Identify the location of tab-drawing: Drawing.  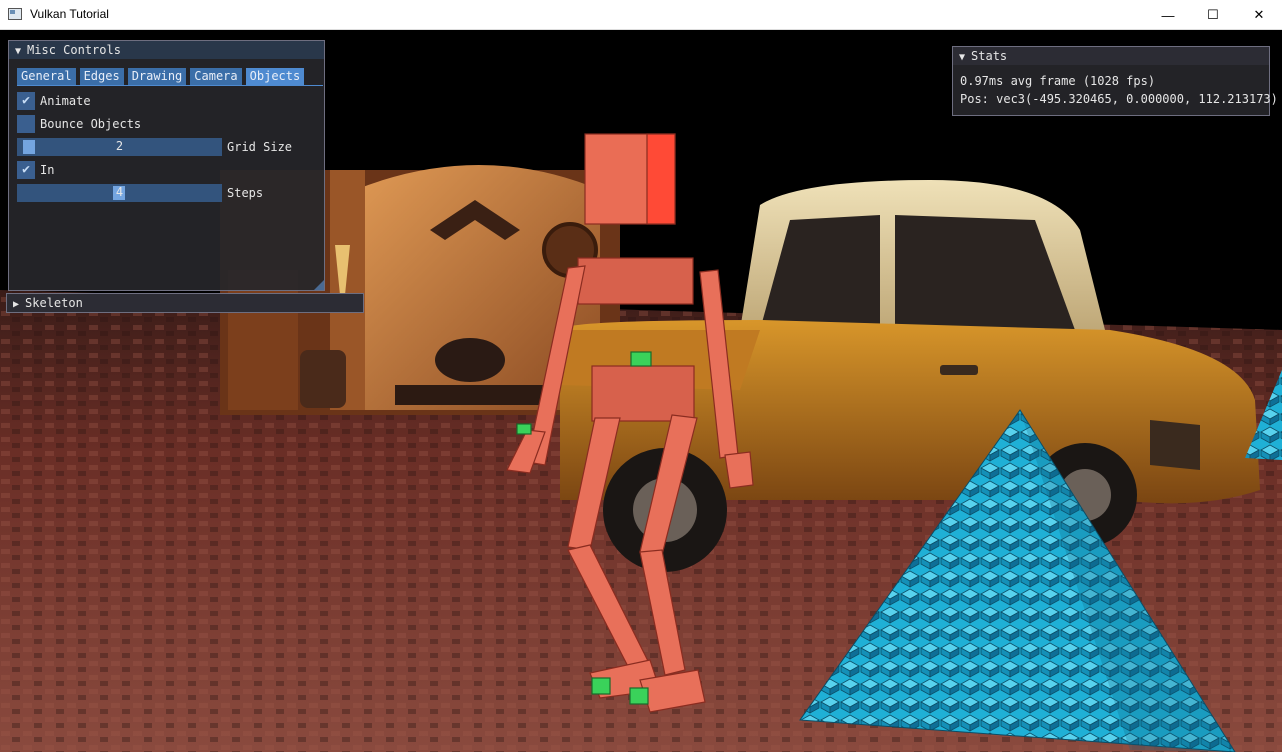
(157, 76).